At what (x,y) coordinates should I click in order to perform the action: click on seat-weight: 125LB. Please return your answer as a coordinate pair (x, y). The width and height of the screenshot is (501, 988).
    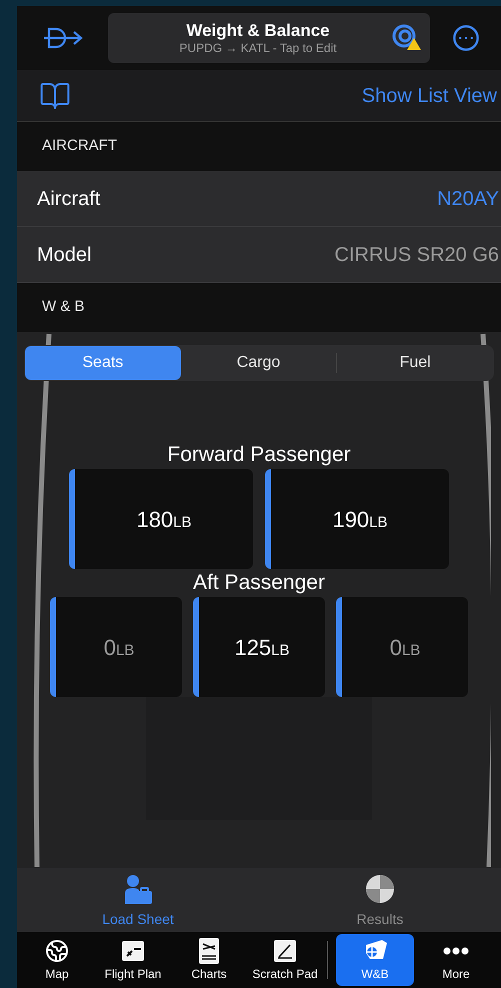
    Looking at the image, I should click on (262, 648).